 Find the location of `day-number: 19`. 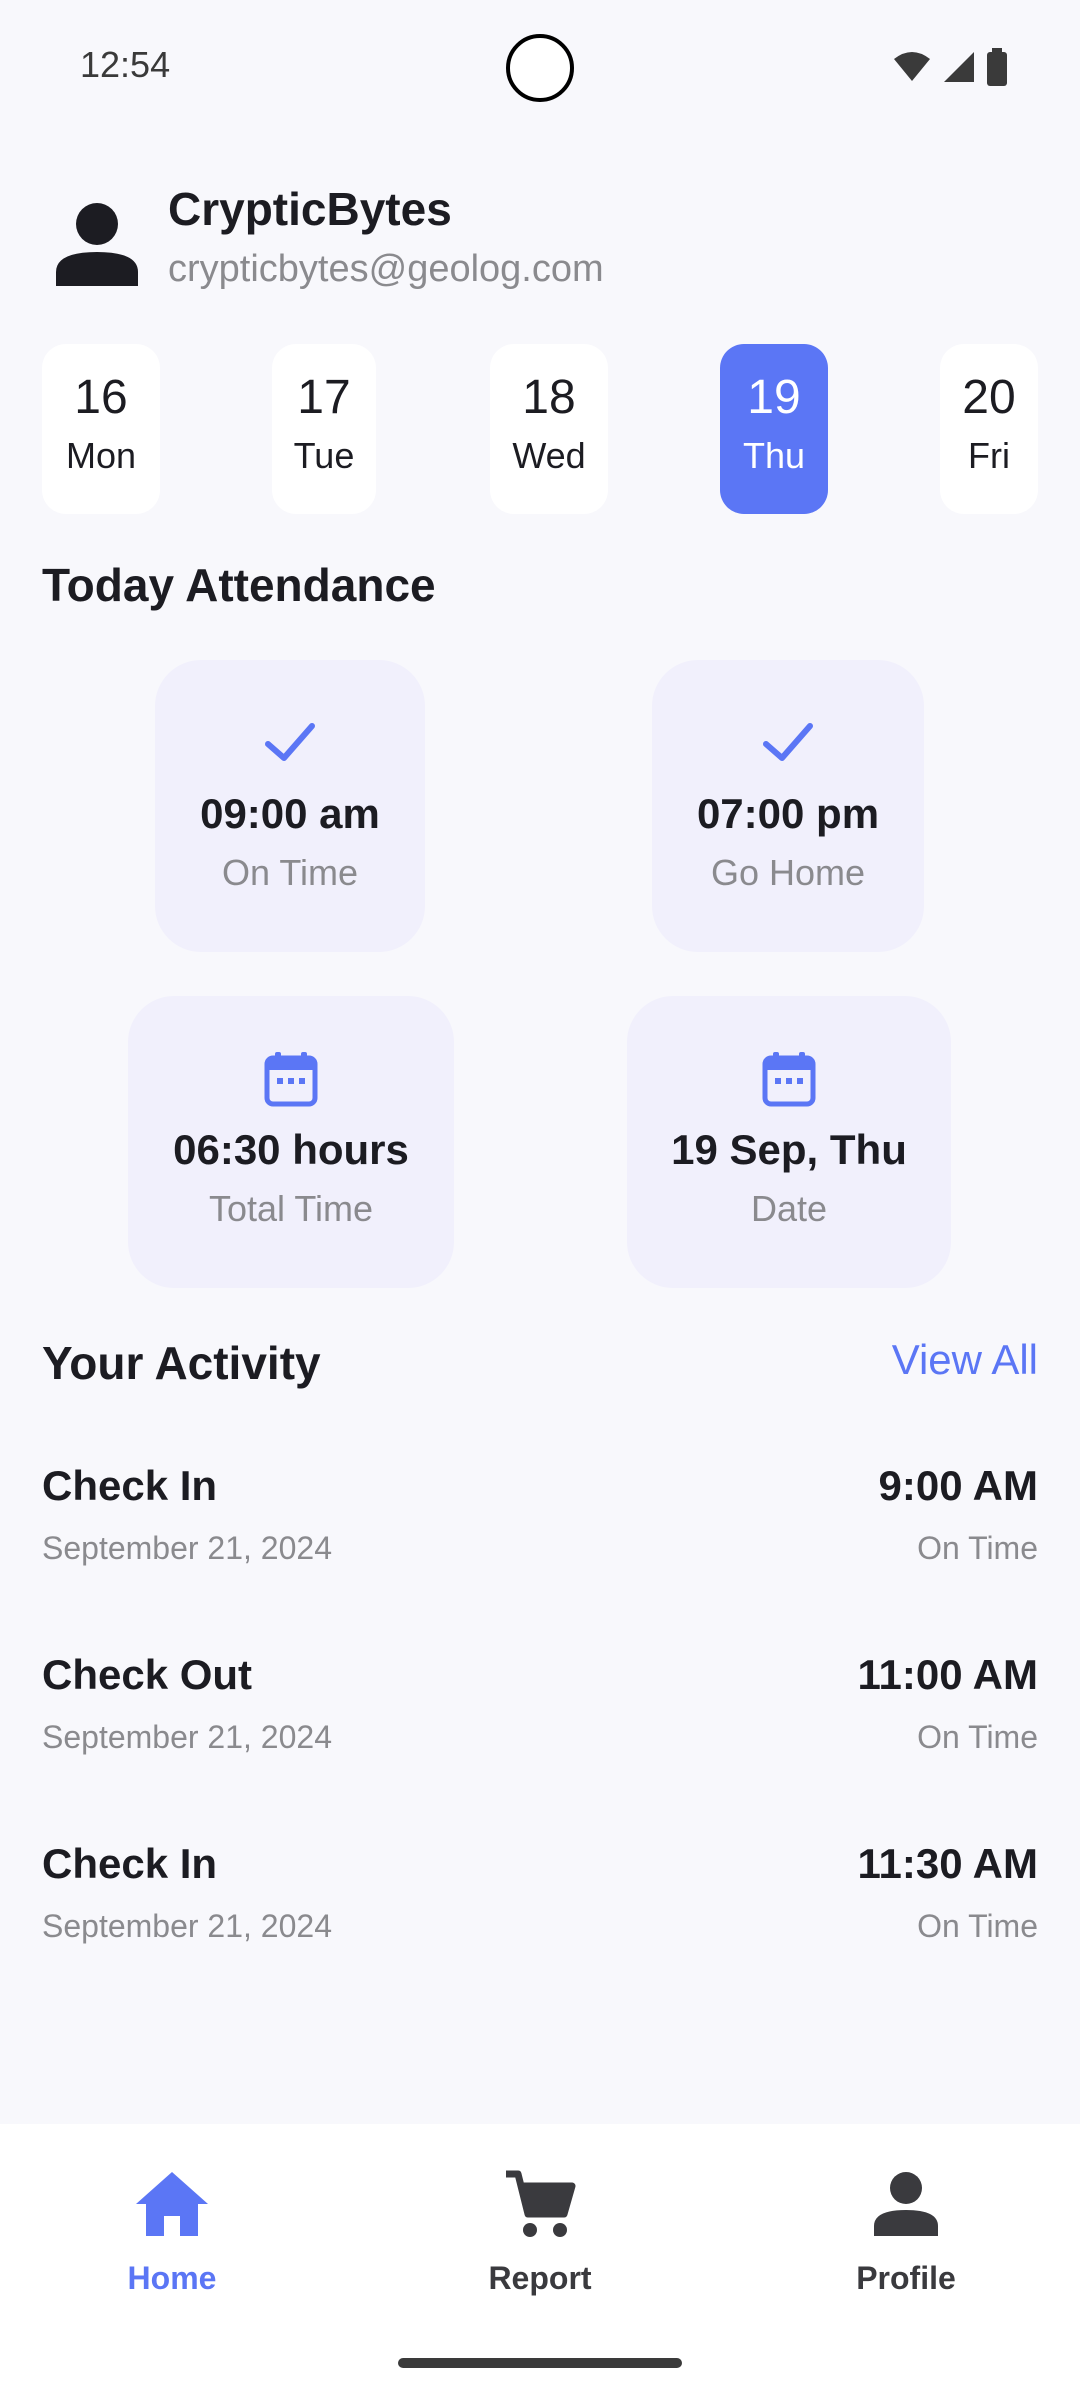

day-number: 19 is located at coordinates (774, 397).